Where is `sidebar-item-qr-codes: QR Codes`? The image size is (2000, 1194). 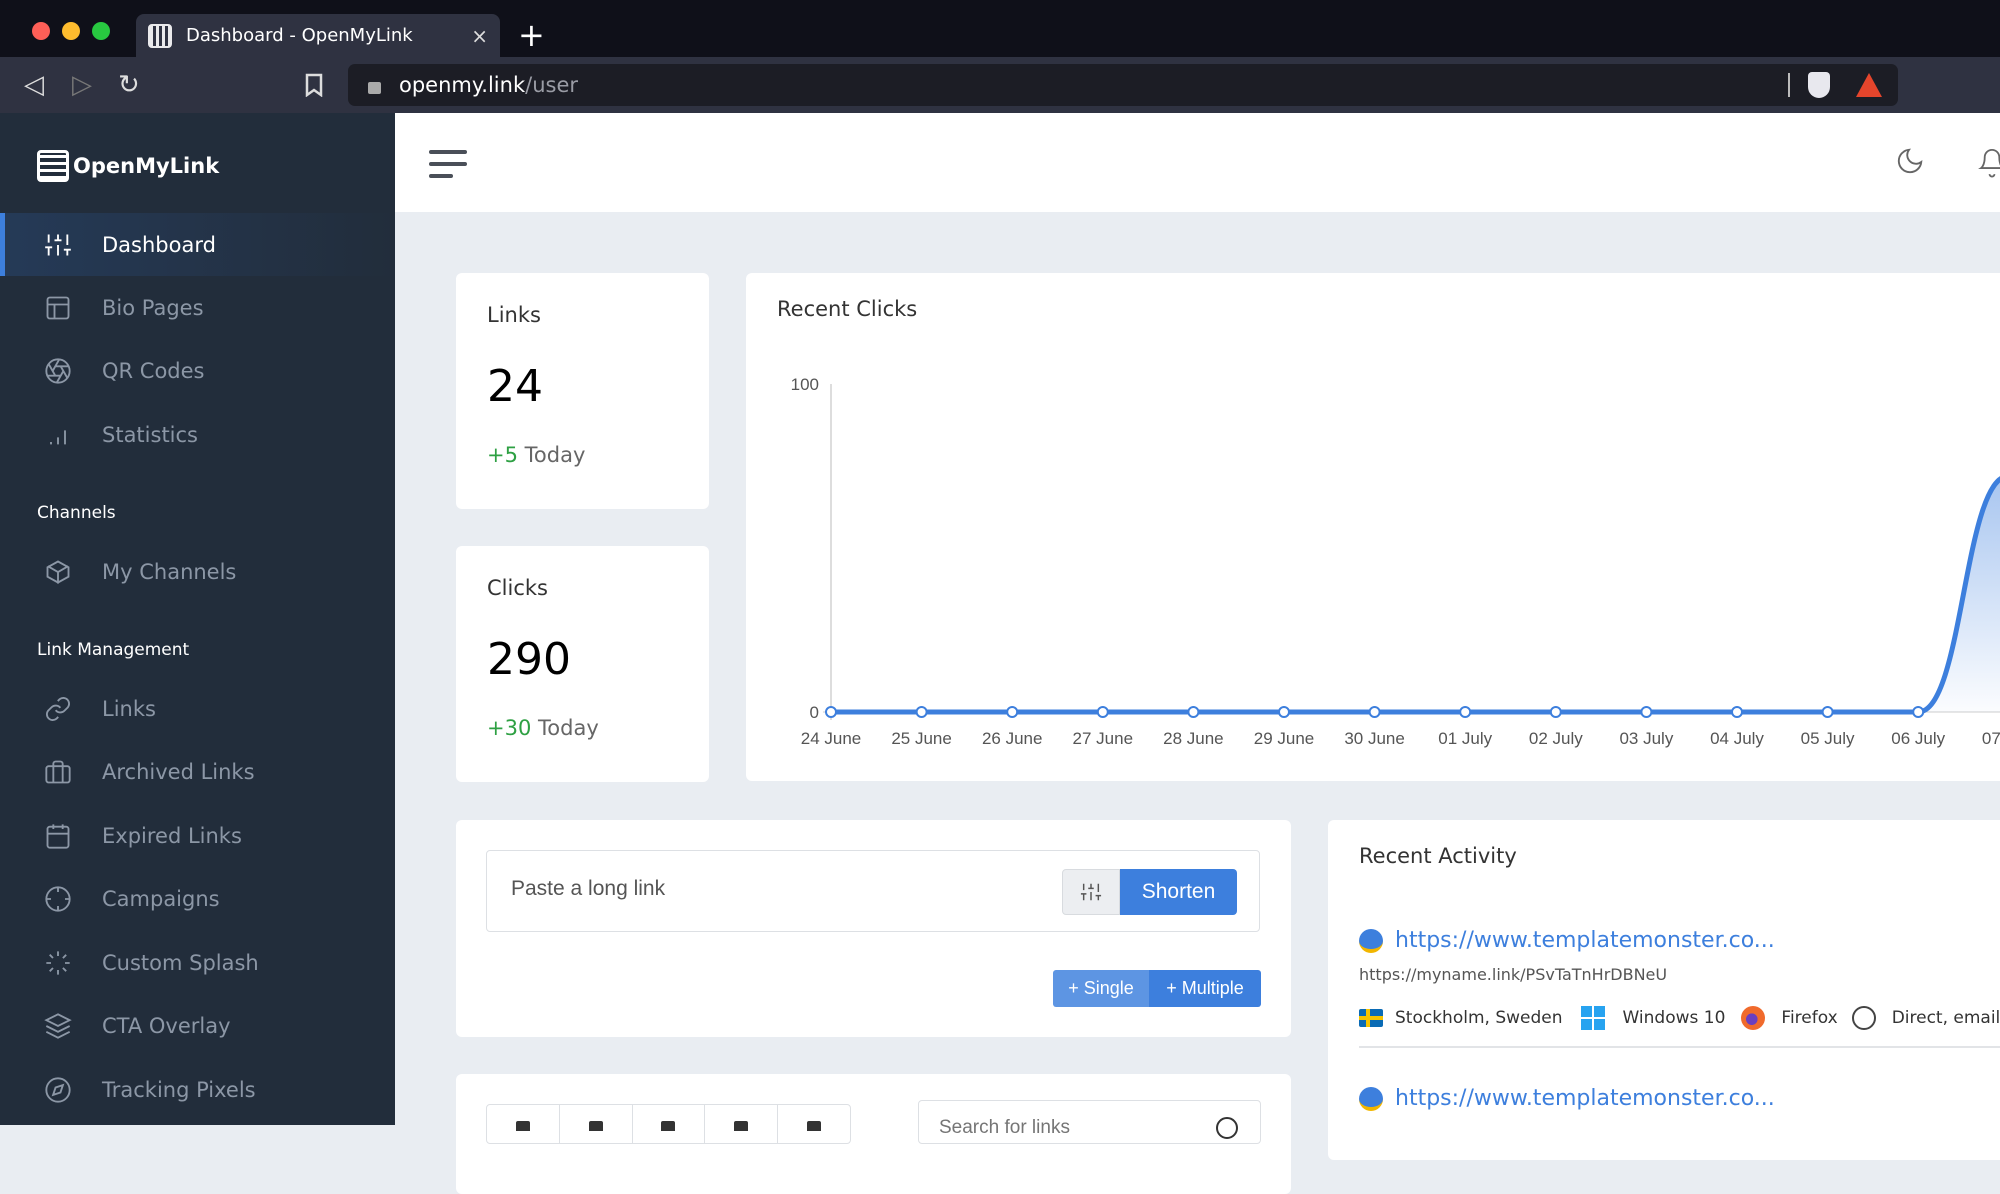
sidebar-item-qr-codes: QR Codes is located at coordinates (197, 370).